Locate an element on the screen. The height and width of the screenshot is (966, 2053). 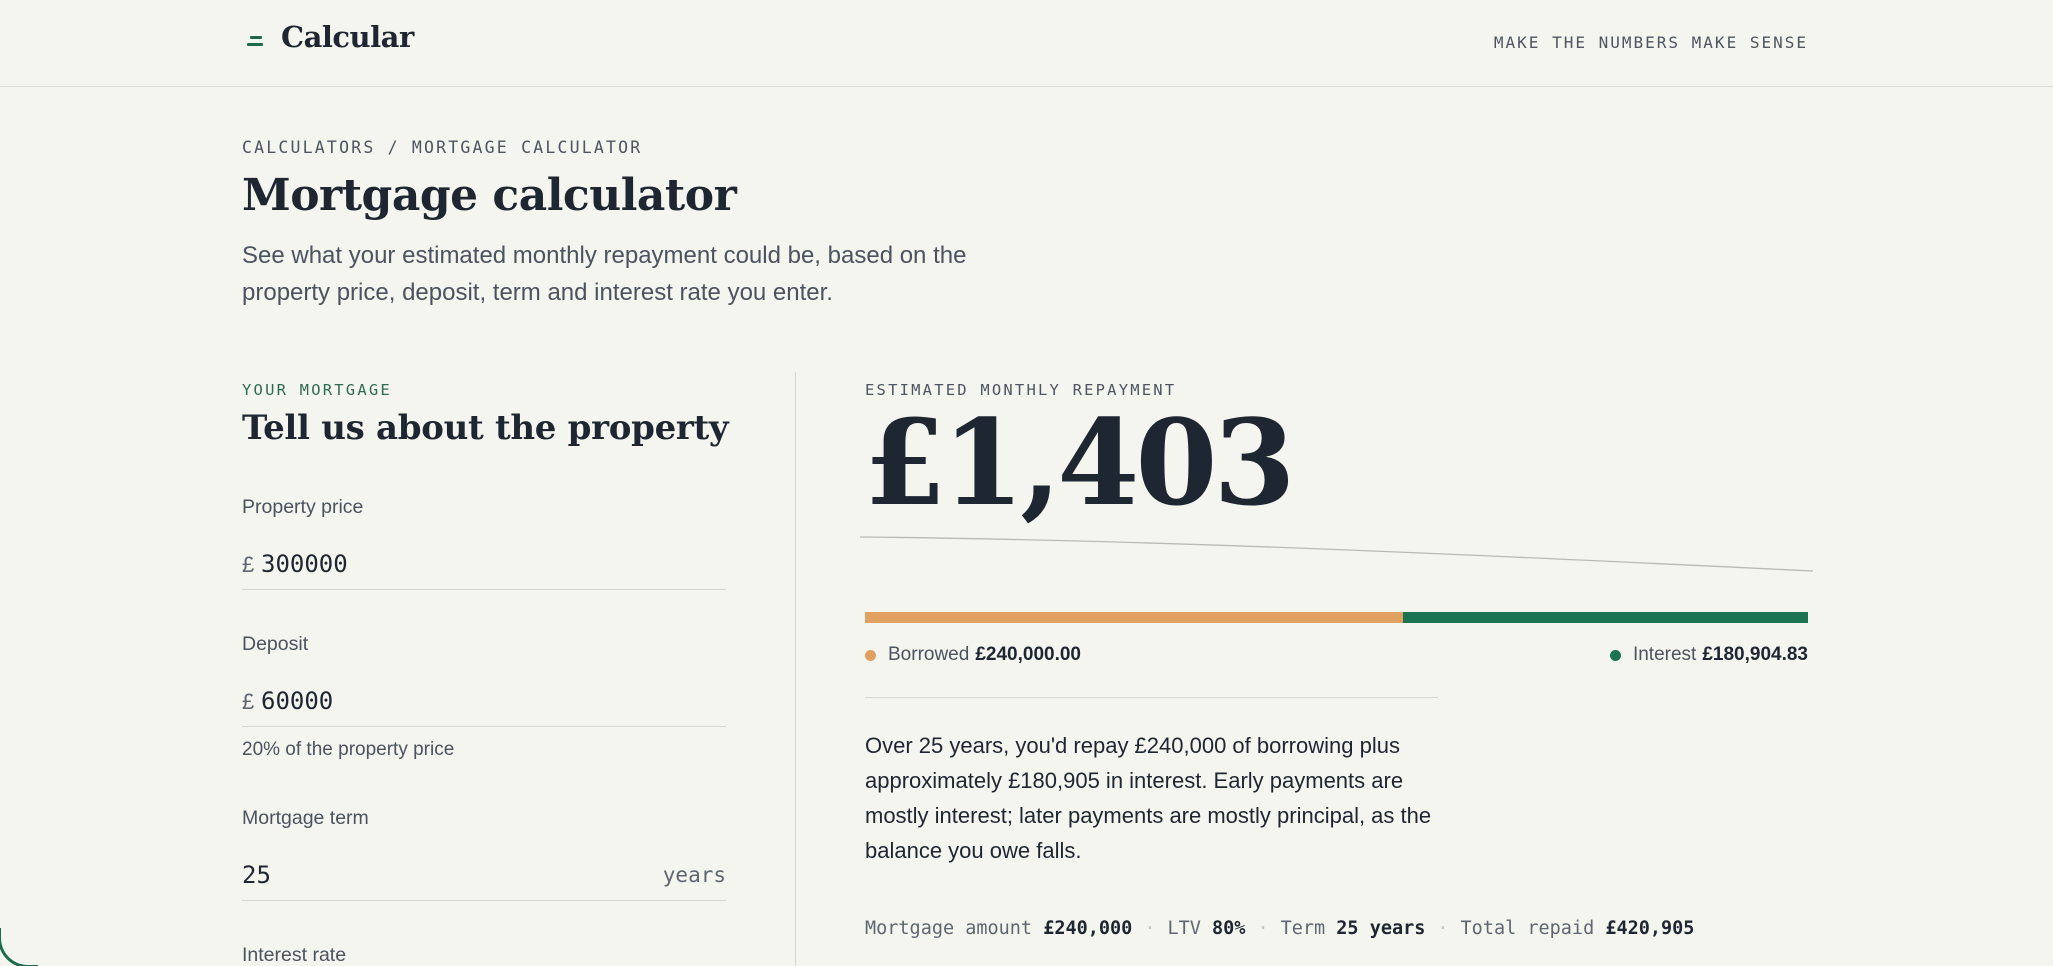
tagline: MAKE THE NUMBERS MAKE SENSE is located at coordinates (1650, 42).